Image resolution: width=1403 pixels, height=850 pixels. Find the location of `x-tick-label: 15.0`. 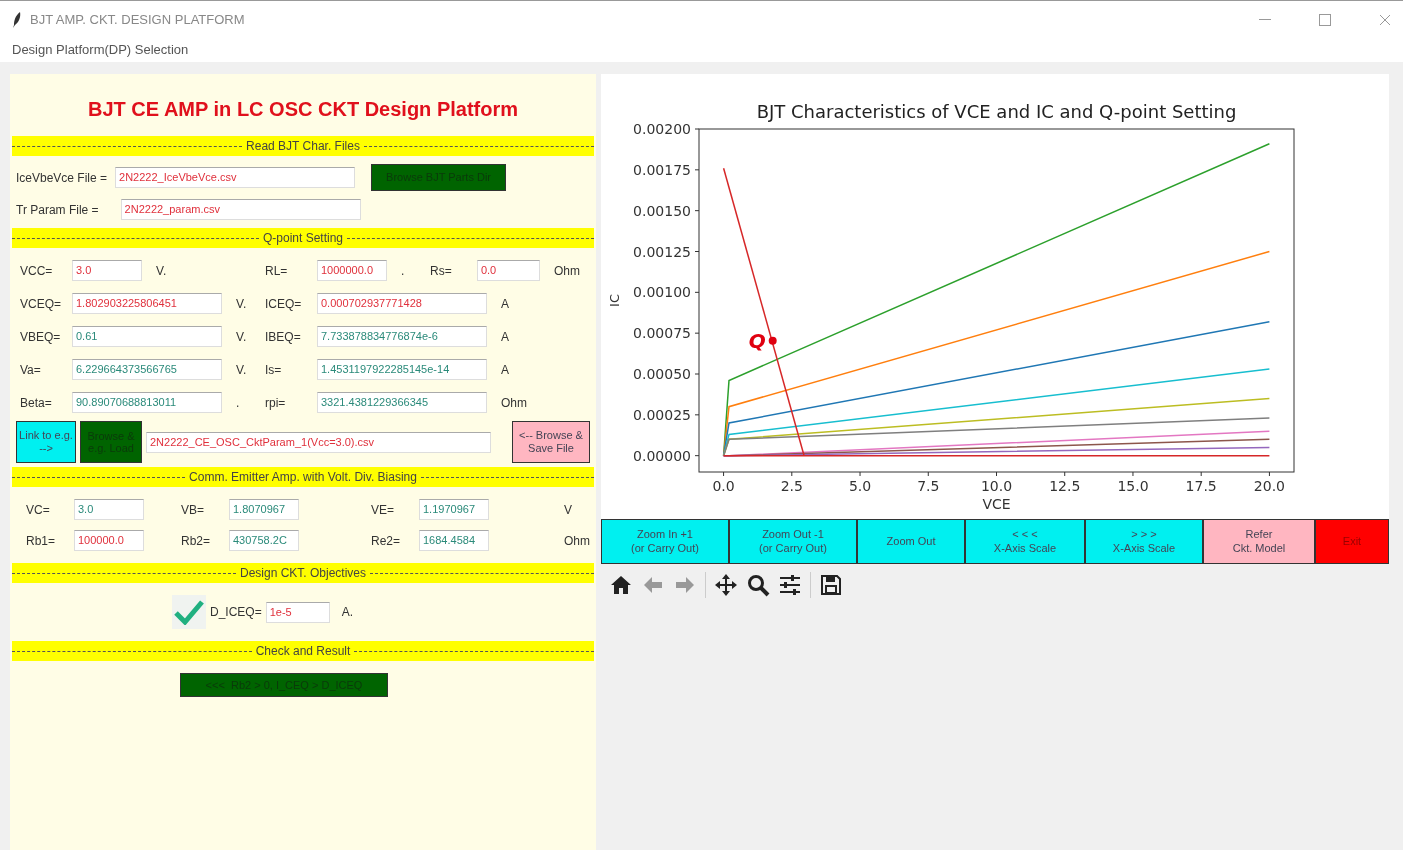

x-tick-label: 15.0 is located at coordinates (1133, 486).